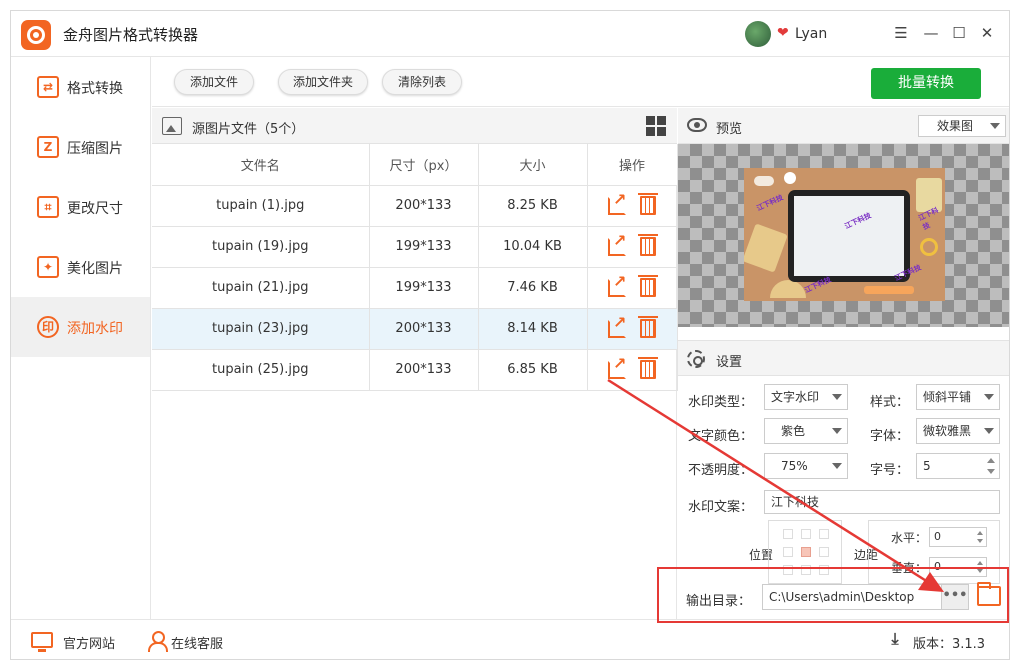 The image size is (1020, 670). What do you see at coordinates (533, 165) in the screenshot?
I see `column-header-size: 大小` at bounding box center [533, 165].